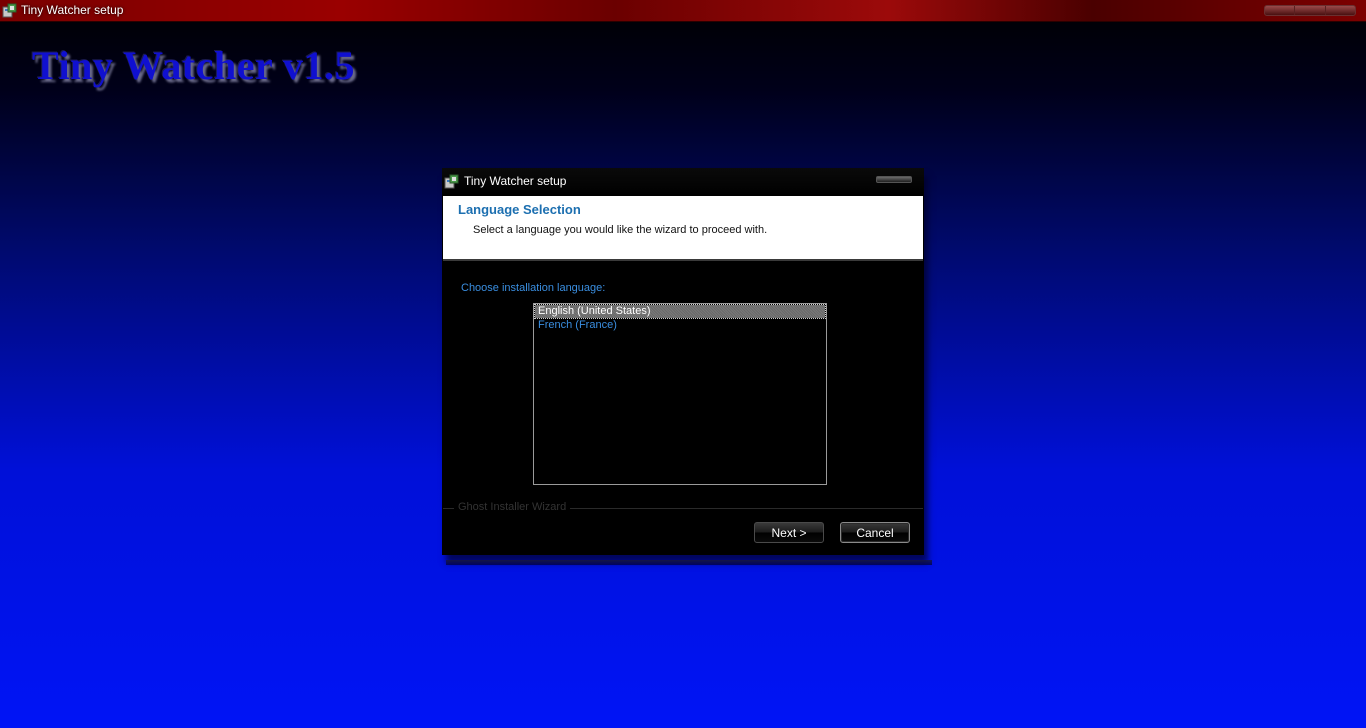 The image size is (1366, 728). I want to click on maximize-button, so click(1310, 10).